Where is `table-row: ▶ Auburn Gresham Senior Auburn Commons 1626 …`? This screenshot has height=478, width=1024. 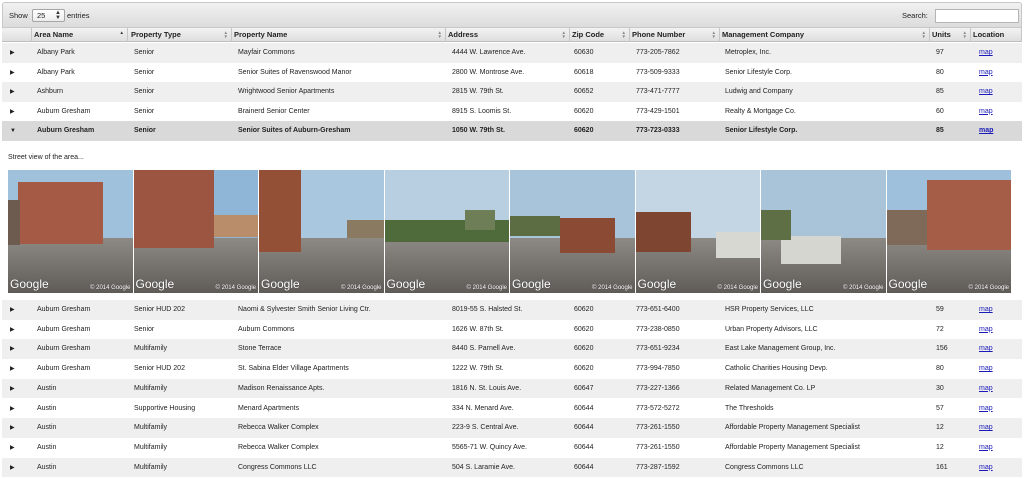 table-row: ▶ Auburn Gresham Senior Auburn Commons 1626 … is located at coordinates (512, 329).